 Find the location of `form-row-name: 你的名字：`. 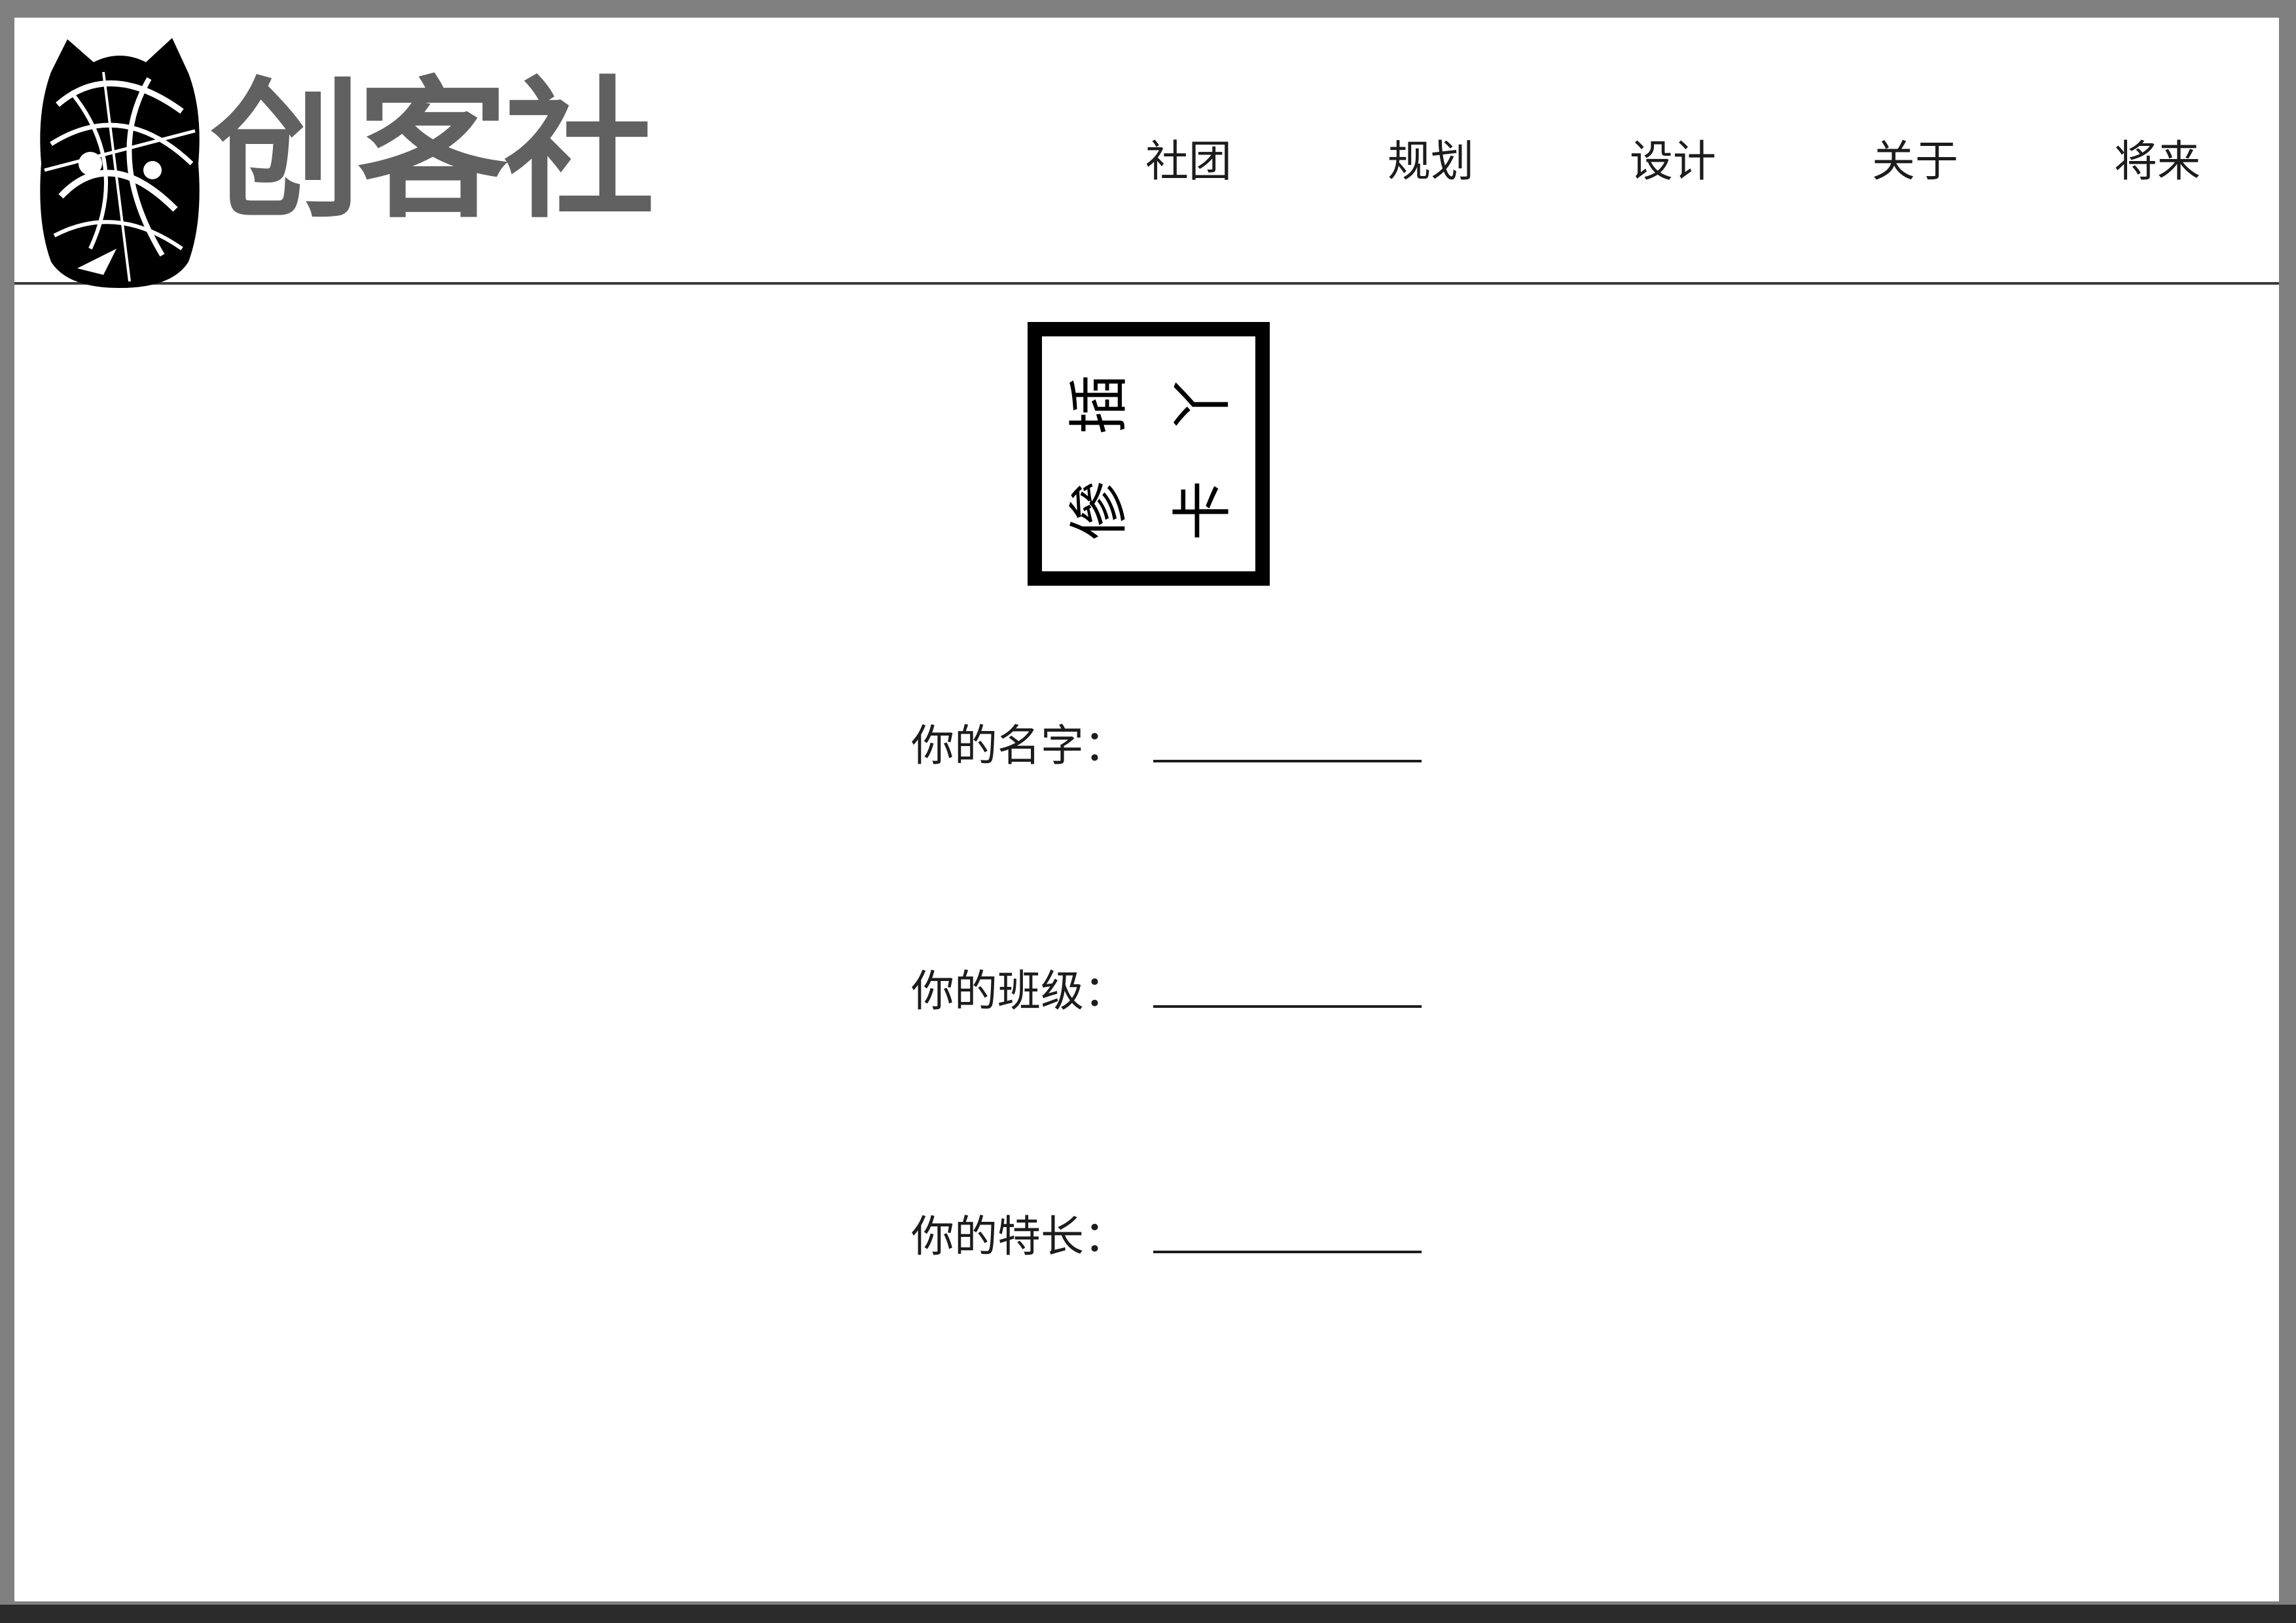

form-row-name: 你的名字： is located at coordinates (1166, 746).